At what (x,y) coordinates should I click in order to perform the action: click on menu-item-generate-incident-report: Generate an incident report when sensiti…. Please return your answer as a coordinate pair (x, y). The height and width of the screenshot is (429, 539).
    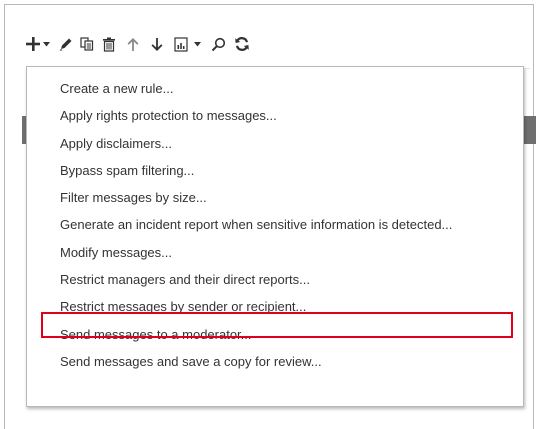
    Looking at the image, I should click on (275, 224).